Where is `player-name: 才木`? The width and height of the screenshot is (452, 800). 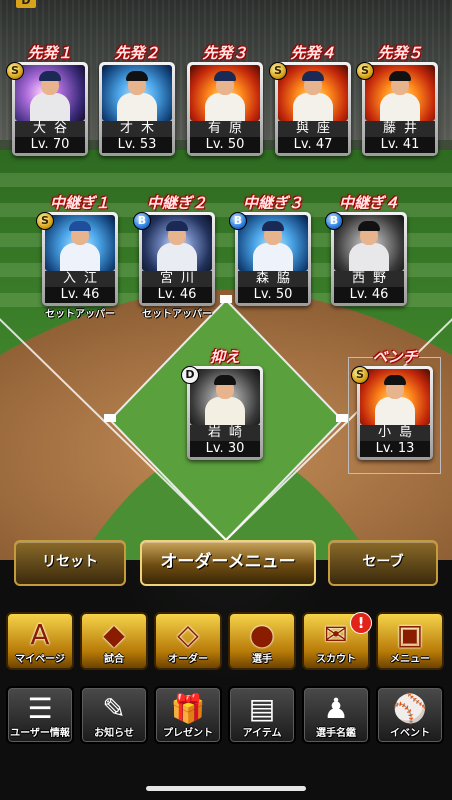 player-name: 才木 is located at coordinates (137, 129).